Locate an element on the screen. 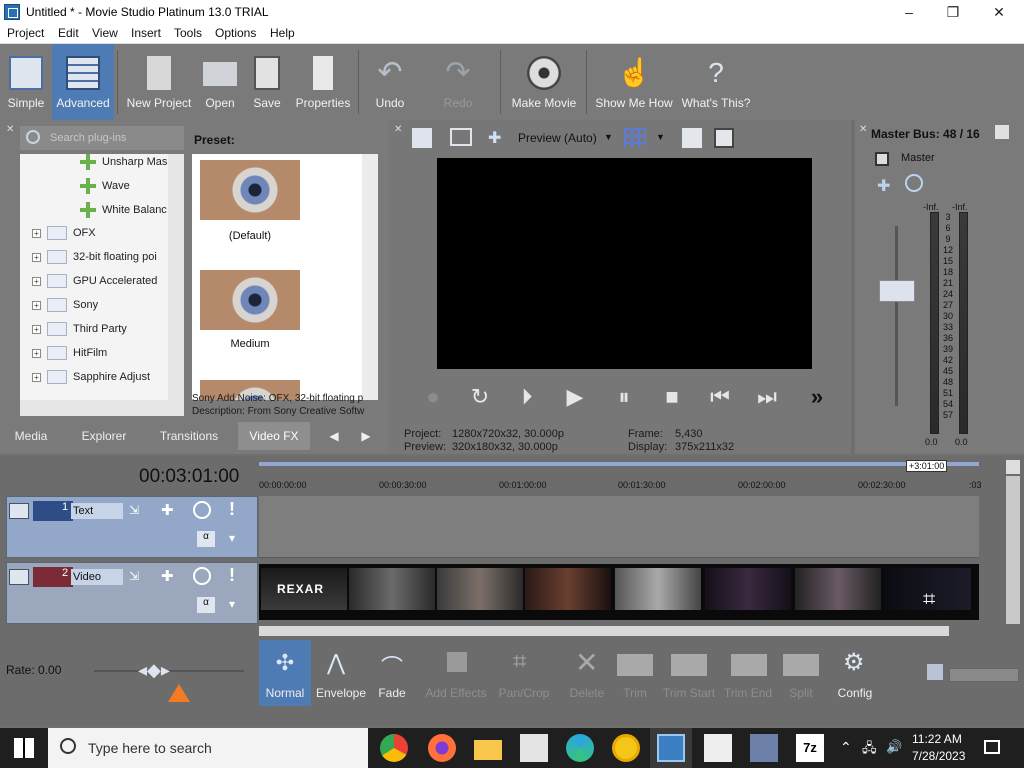 Image resolution: width=1024 pixels, height=768 pixels. marker-icon is located at coordinates (1013, 467).